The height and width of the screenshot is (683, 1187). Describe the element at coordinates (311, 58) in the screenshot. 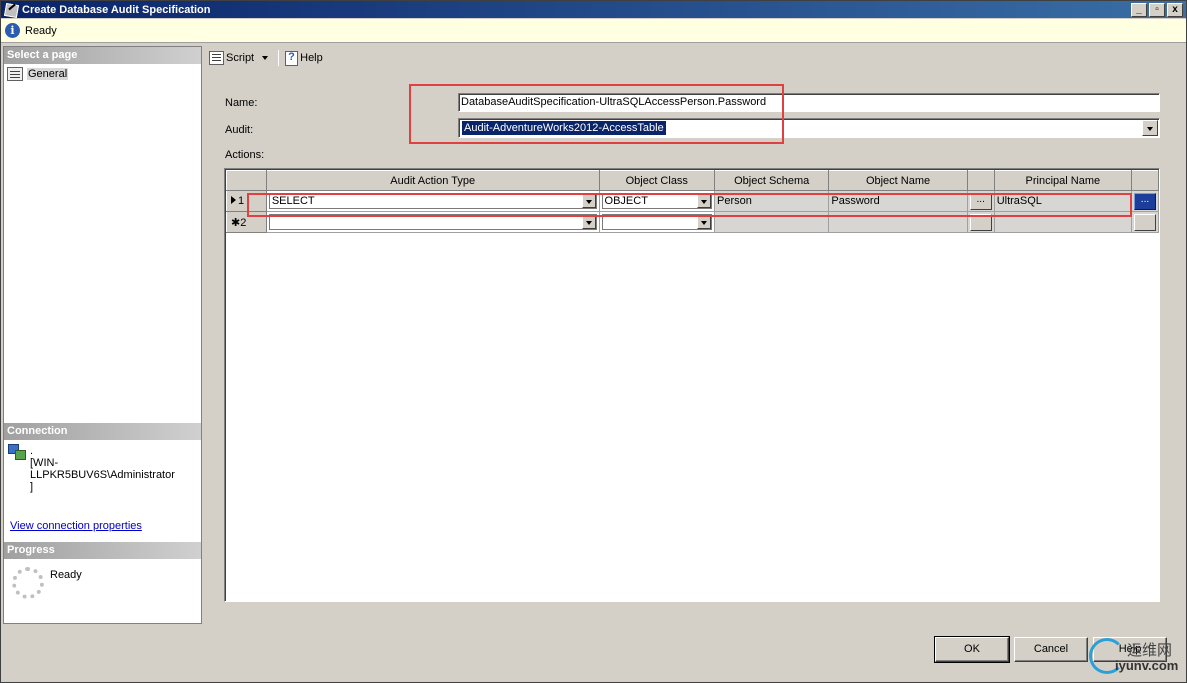

I see `help-label: Help` at that location.